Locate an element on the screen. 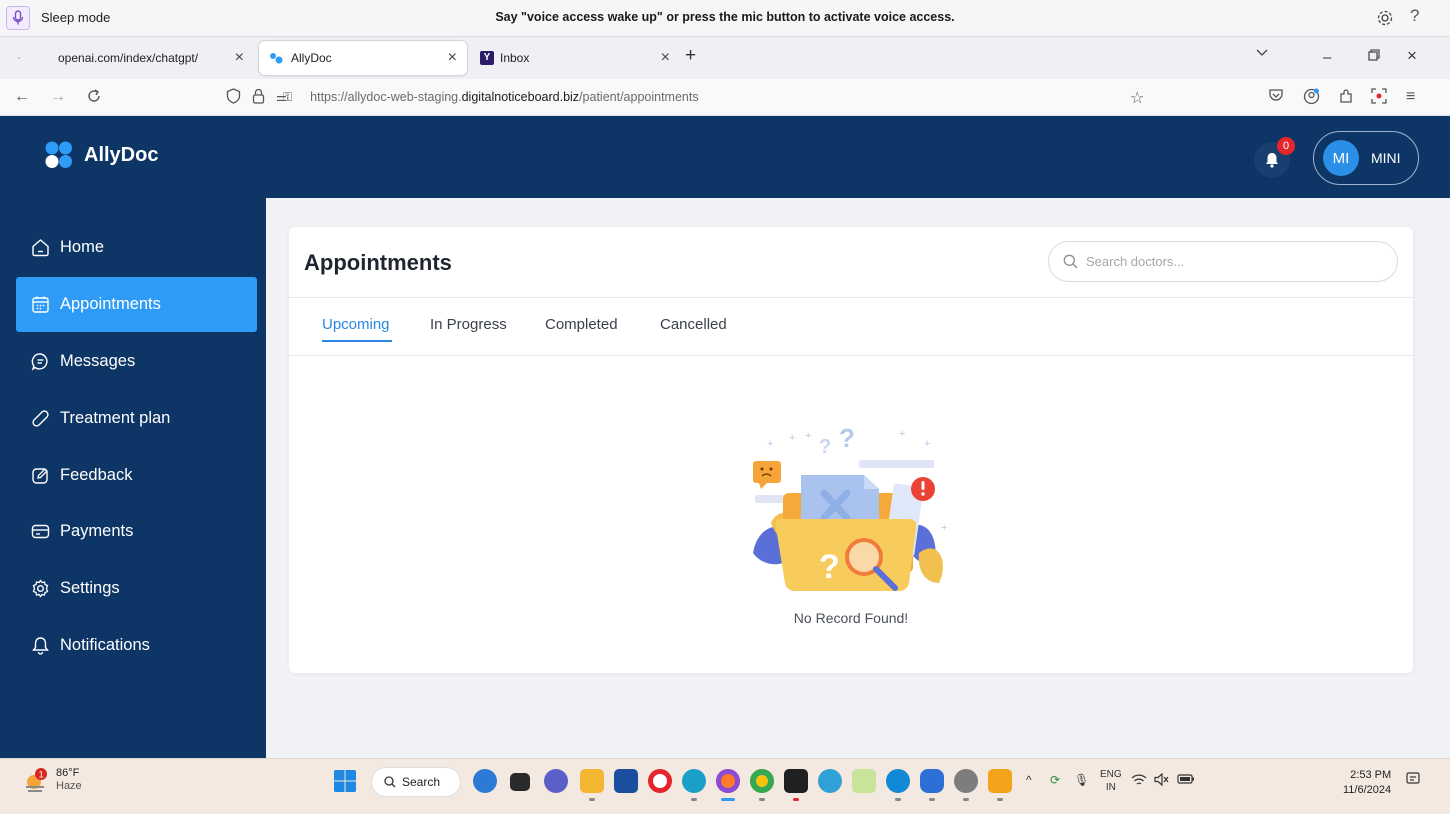  sticky-notes-icon is located at coordinates (796, 781).